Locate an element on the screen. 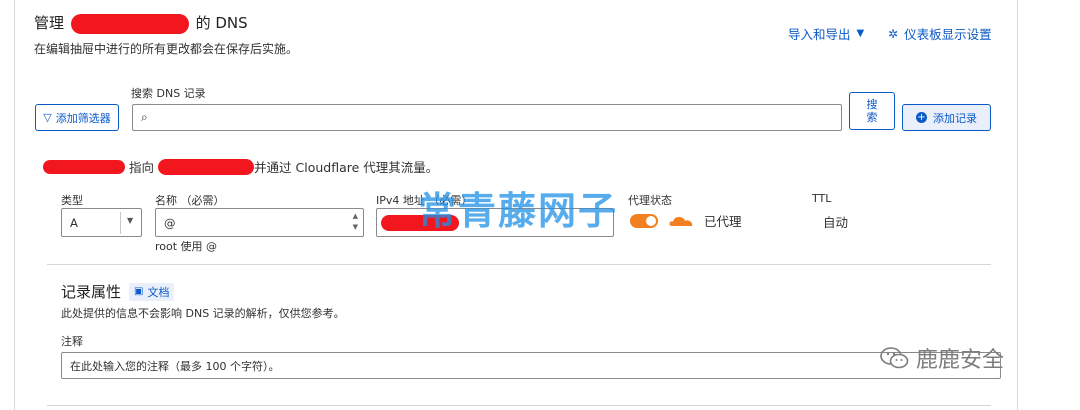 This screenshot has height=410, width=1080. notice-text-2: 并通过 Cloudflare 代理其流量。 is located at coordinates (346, 167).